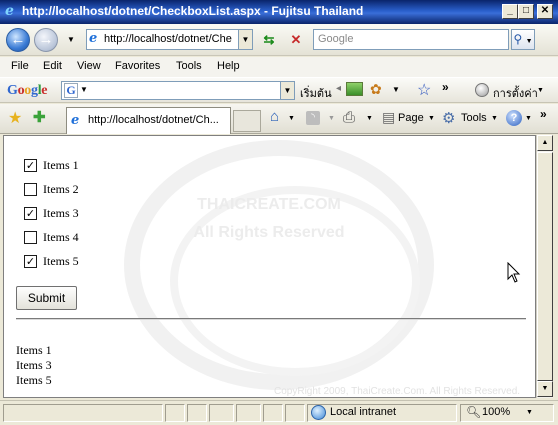  What do you see at coordinates (61, 212) in the screenshot?
I see `checkbox-label: Items 3` at bounding box center [61, 212].